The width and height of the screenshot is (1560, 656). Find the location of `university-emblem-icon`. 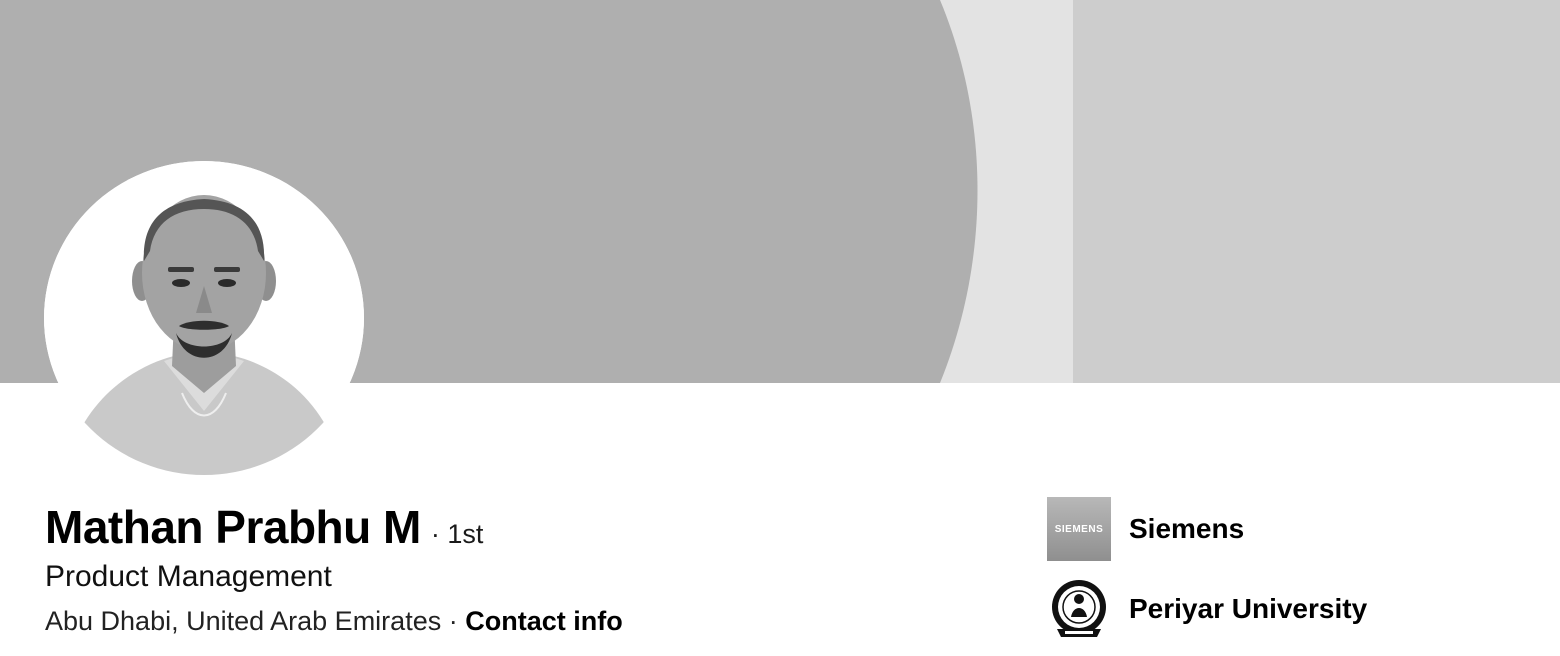

university-emblem-icon is located at coordinates (1079, 608).